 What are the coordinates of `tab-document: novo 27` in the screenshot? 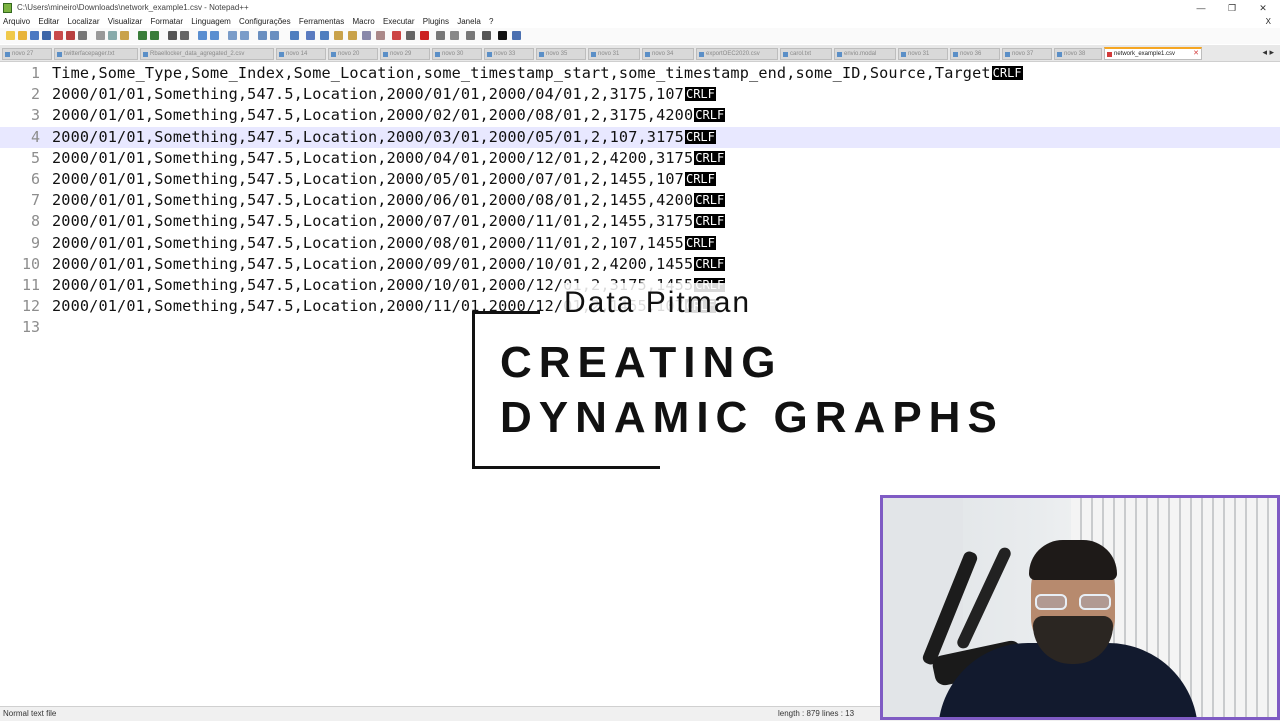 It's located at (27, 54).